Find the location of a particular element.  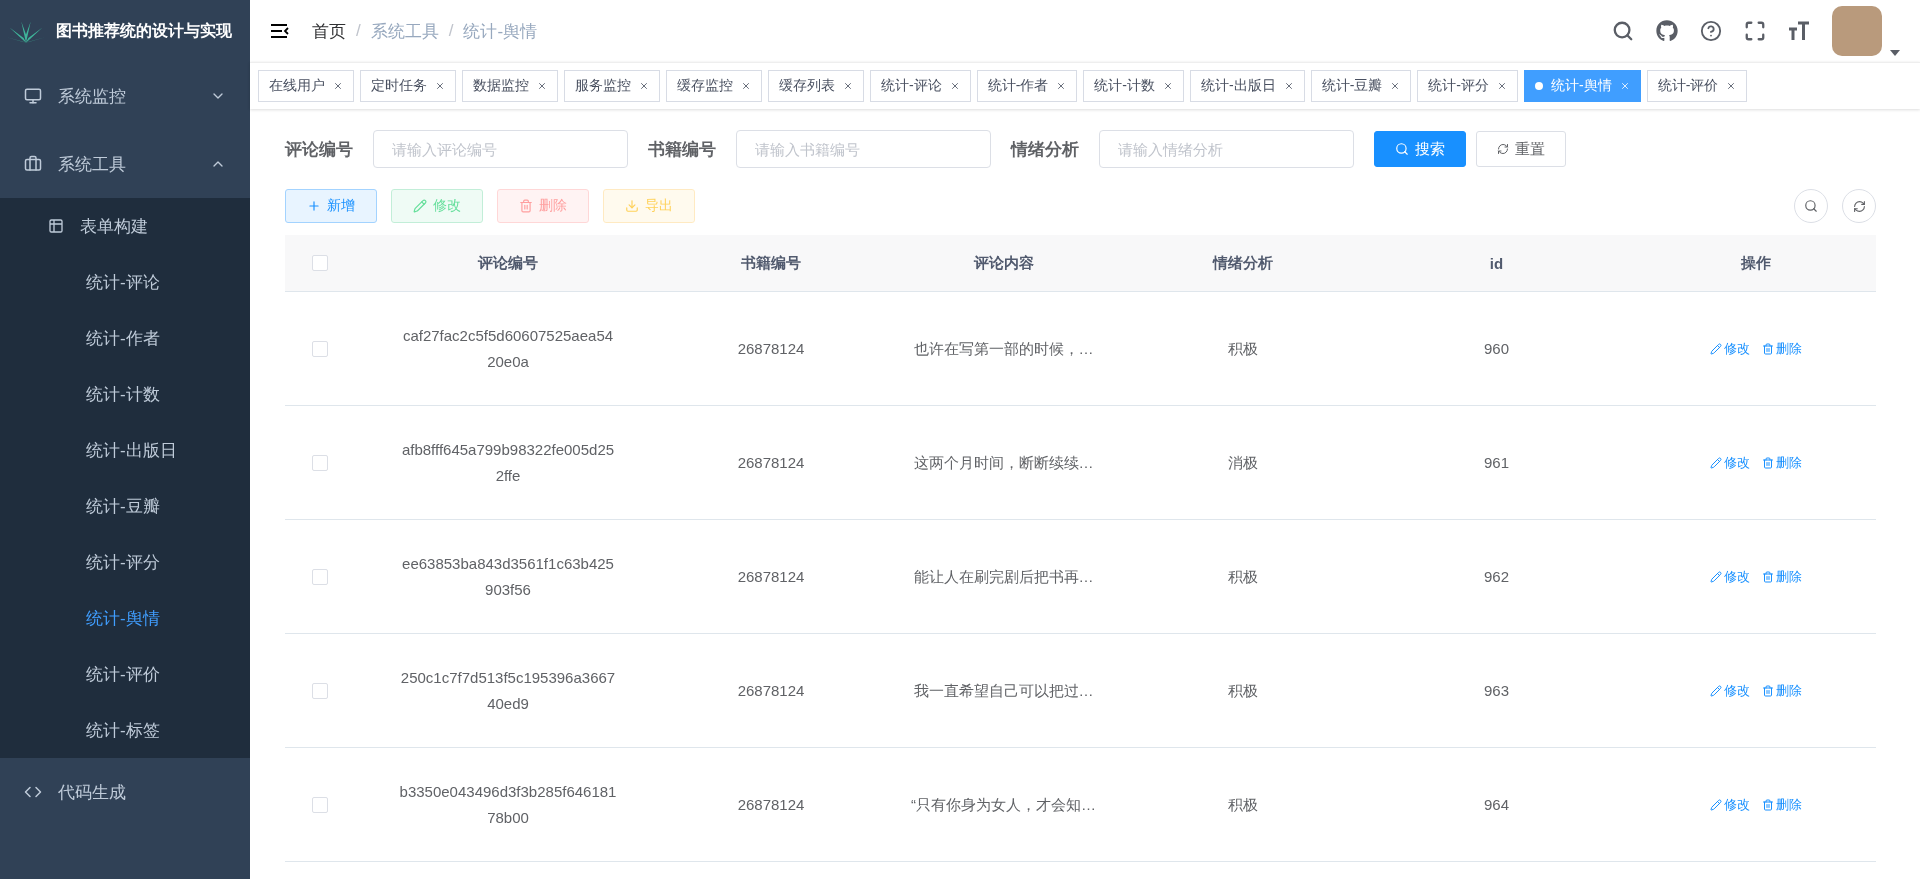

table-cell-text: b3350e043496d3f3b285f64618178b00 is located at coordinates (508, 804).